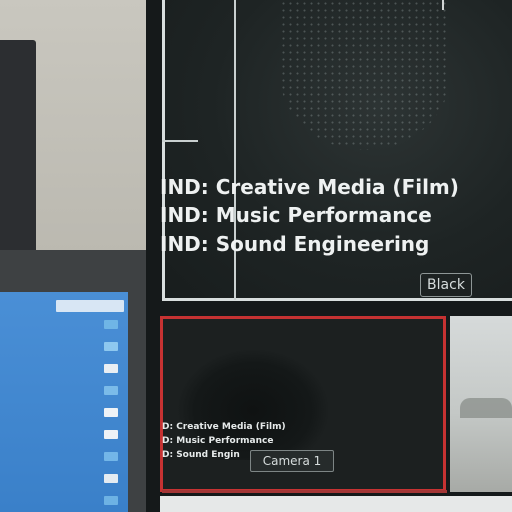  I want to click on laptop-desktop-icons, so click(113, 415).